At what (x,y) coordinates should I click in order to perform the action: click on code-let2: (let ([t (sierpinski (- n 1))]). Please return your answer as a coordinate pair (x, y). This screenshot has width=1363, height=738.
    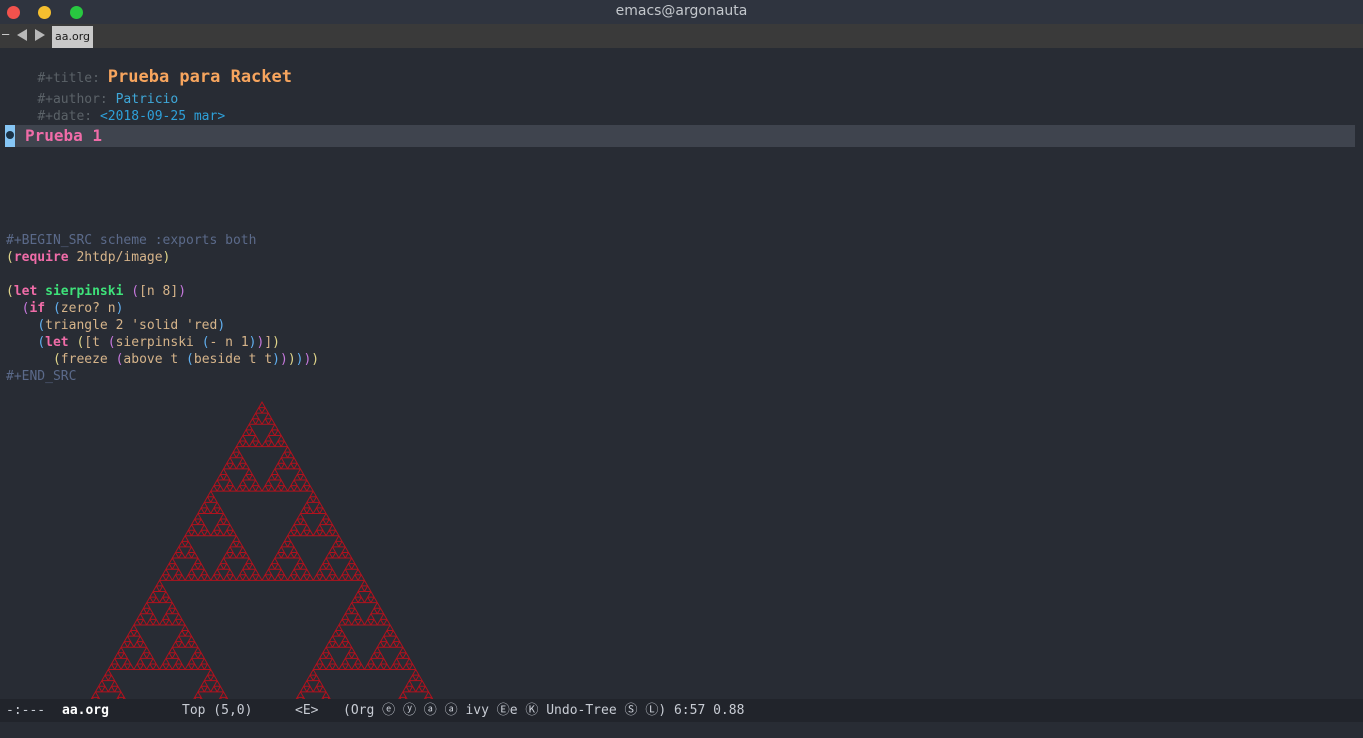
    Looking at the image, I should click on (158, 342).